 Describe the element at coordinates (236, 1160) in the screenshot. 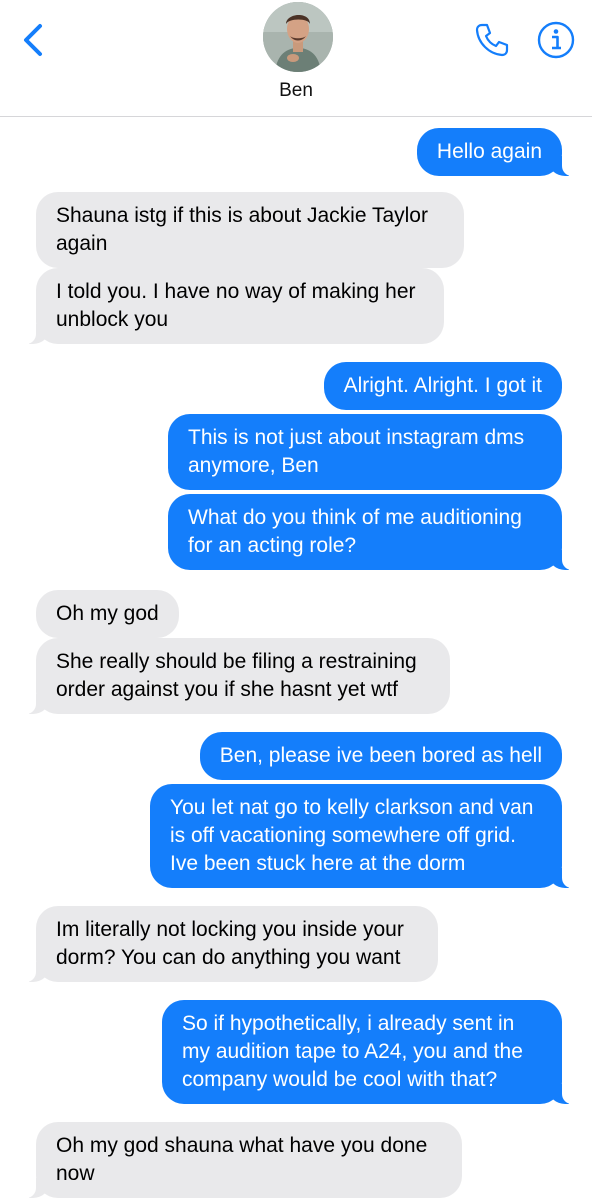

I see `received-message: Oh my god shauna what have you done now` at that location.